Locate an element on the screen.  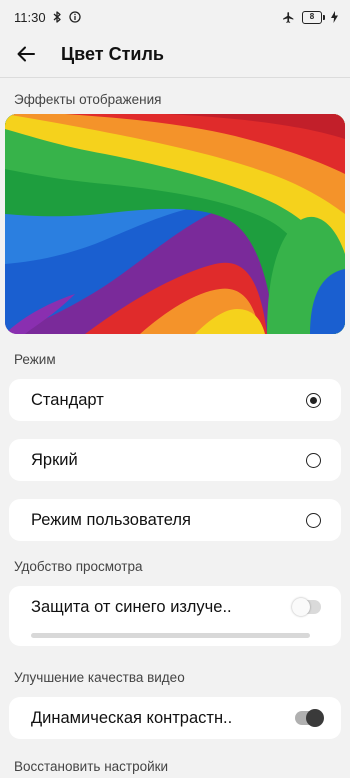
bluetooth-icon is located at coordinates (57, 17).